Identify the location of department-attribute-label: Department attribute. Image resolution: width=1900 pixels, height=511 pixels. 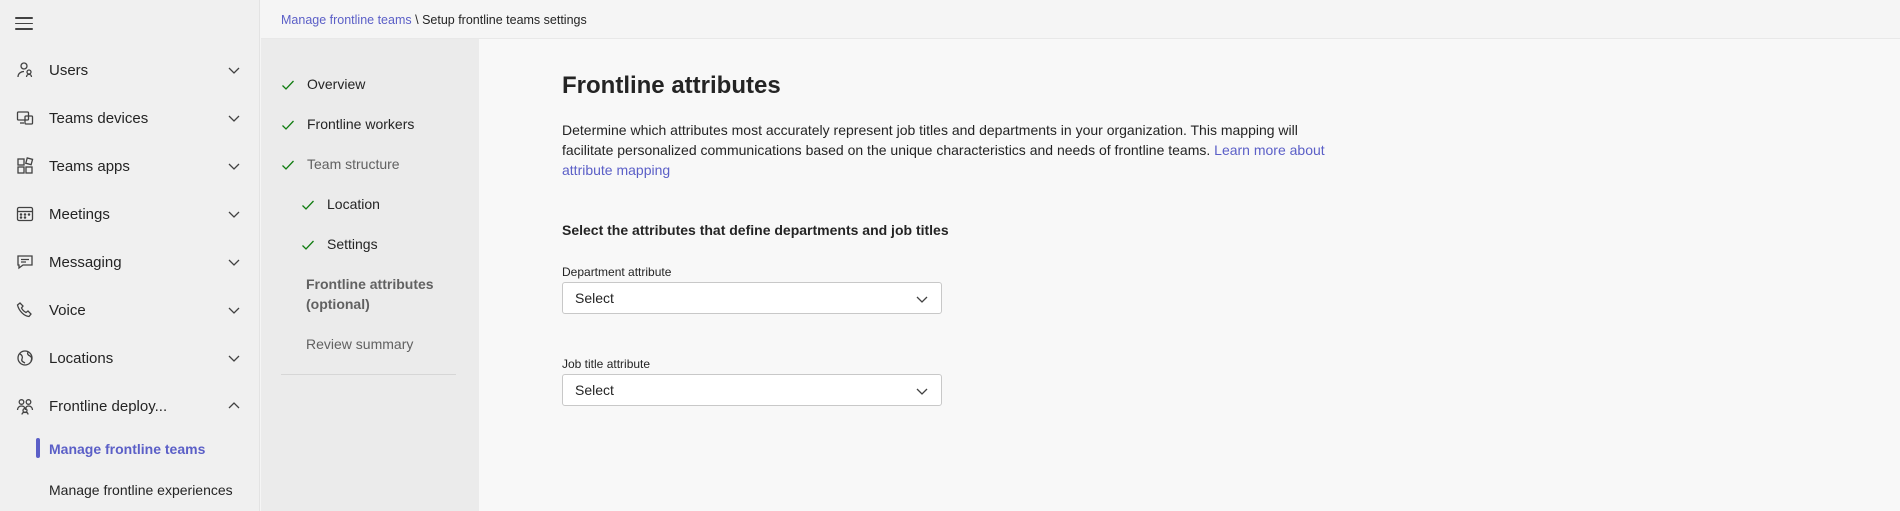
(617, 272).